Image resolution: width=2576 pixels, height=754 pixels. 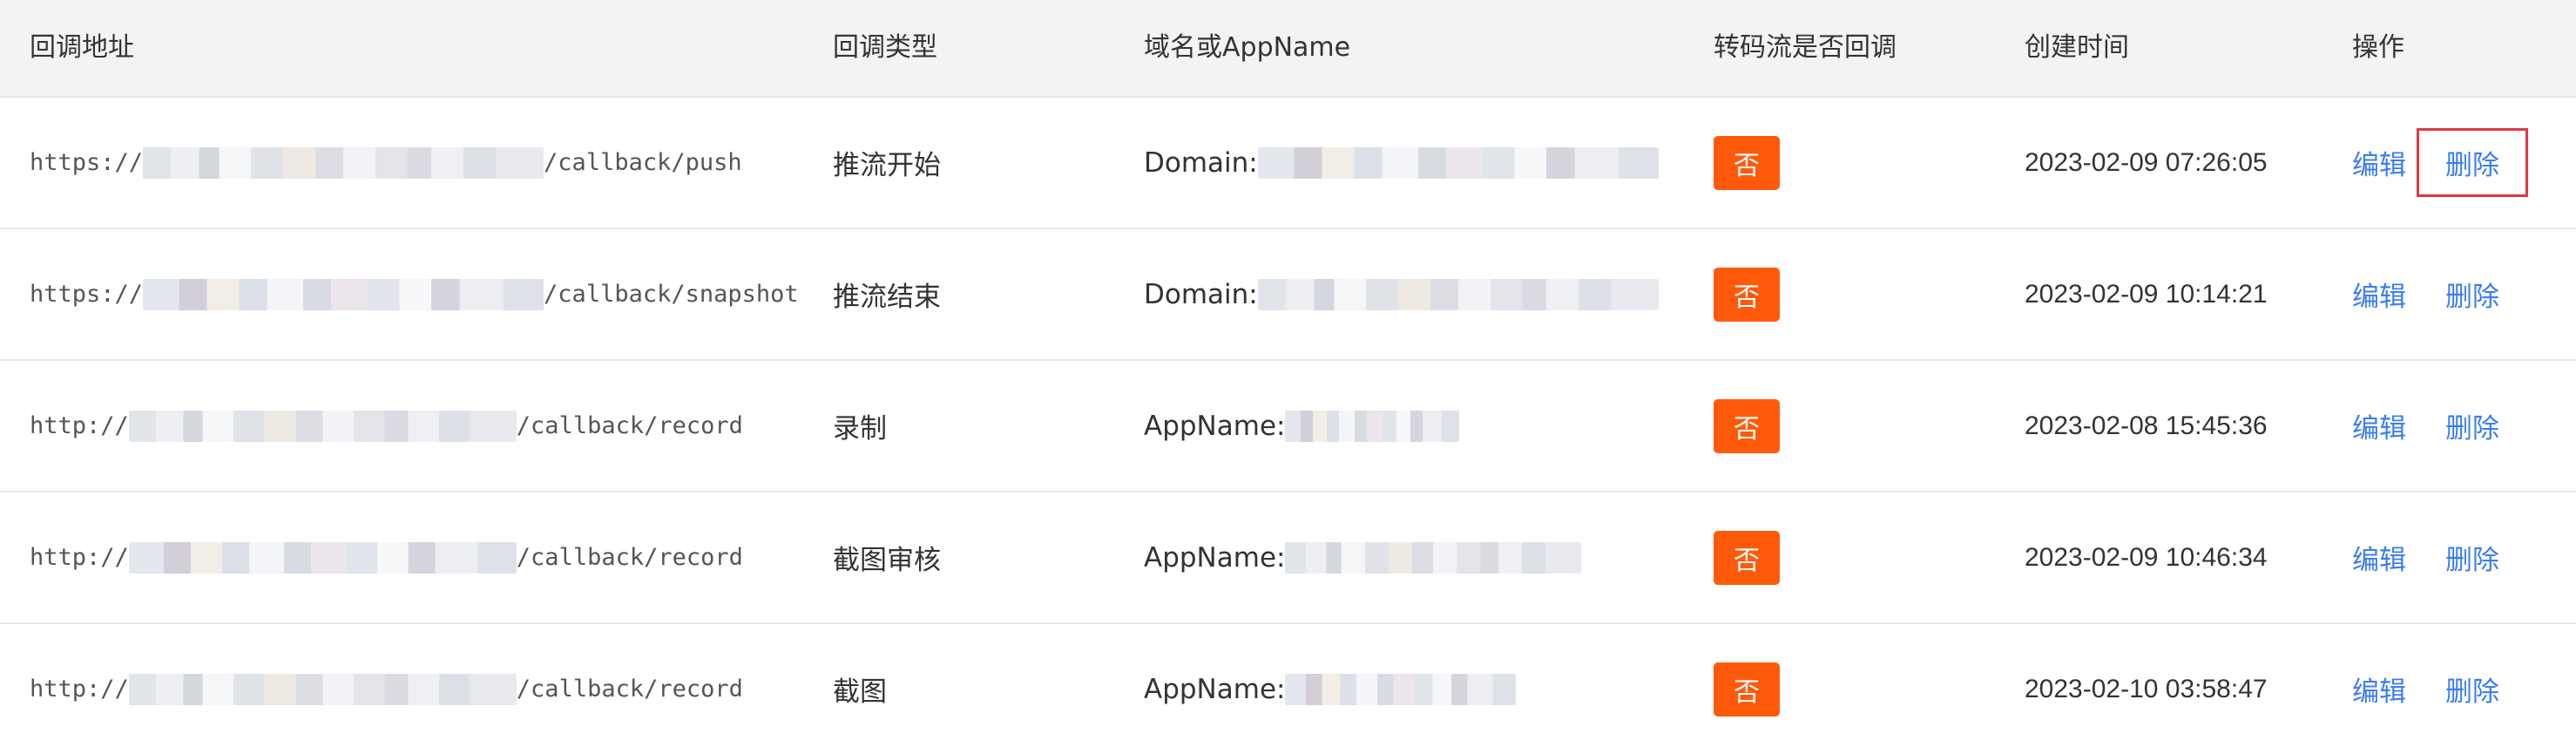 I want to click on callback-url-cell: https:// /callback/snapshot, so click(x=414, y=294).